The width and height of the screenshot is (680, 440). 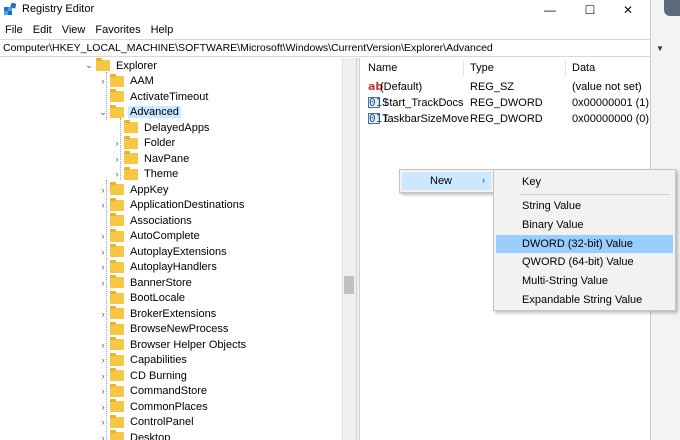 I want to click on value-data: 0x00000000 (0), so click(x=611, y=119).